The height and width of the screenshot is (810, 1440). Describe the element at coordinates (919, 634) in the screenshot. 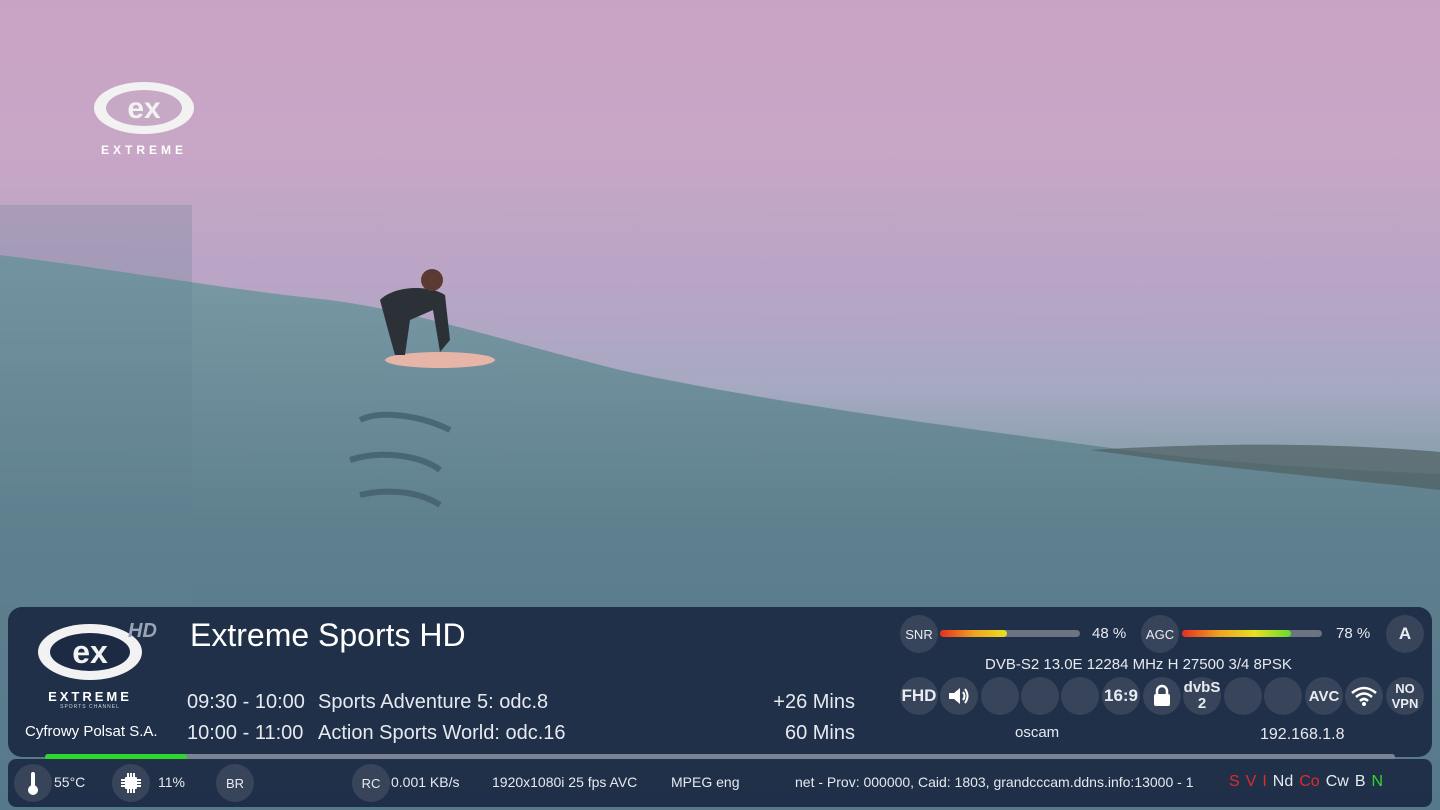

I see `snr-badge: SNR` at that location.